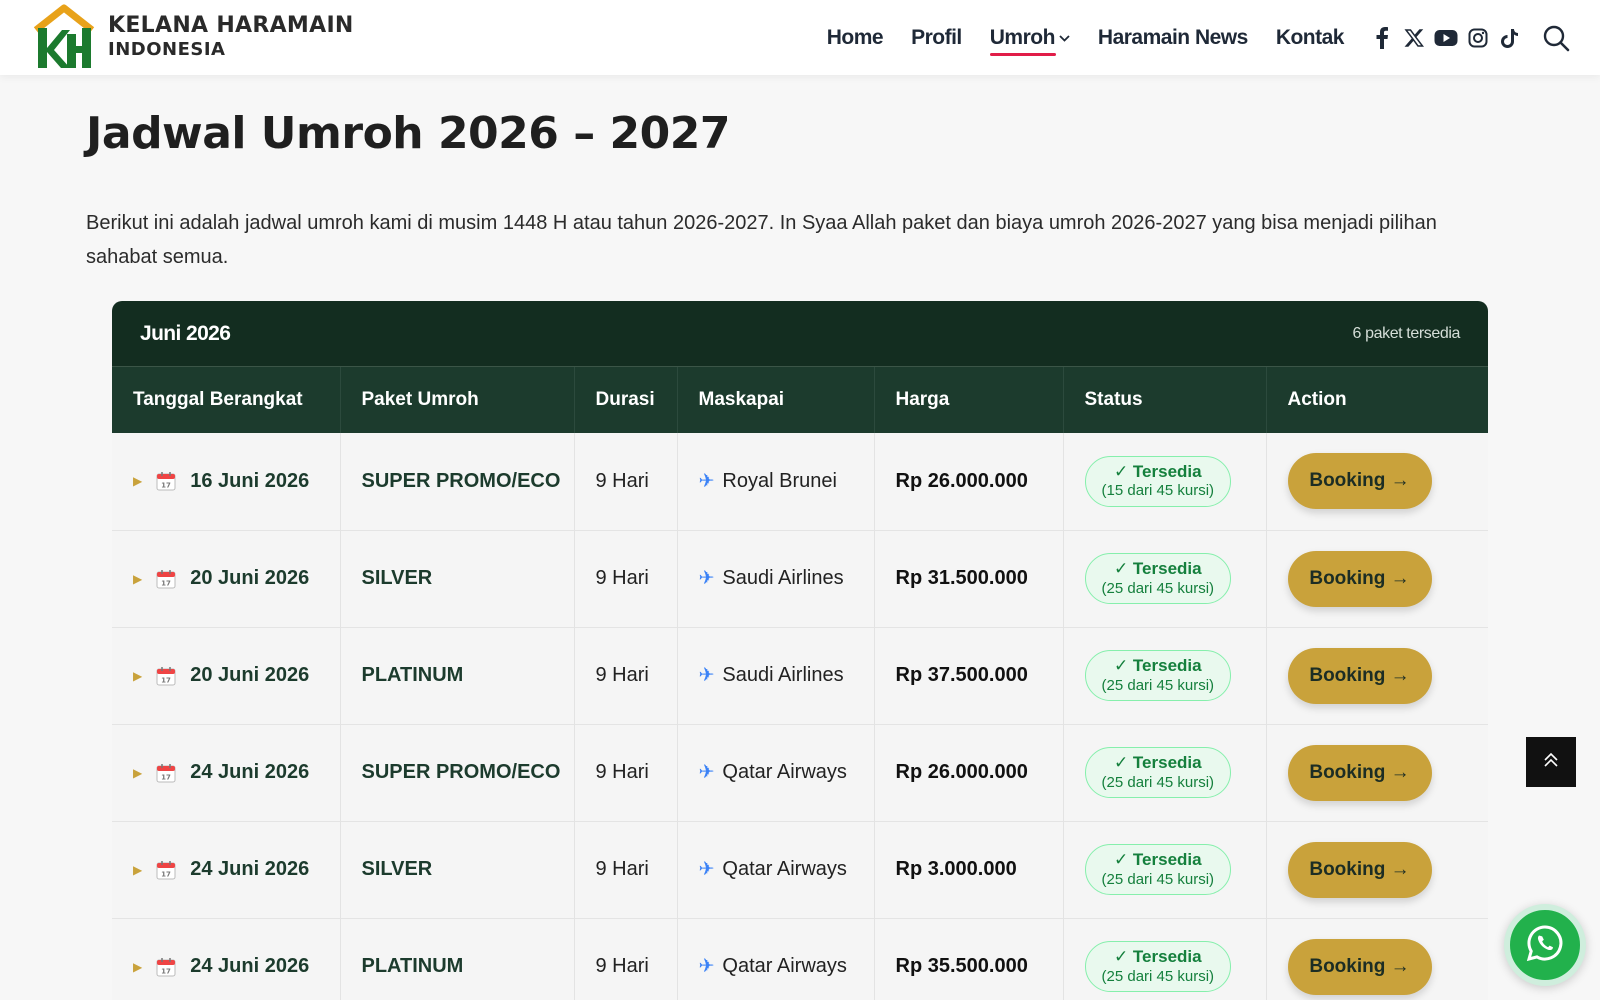  I want to click on nav-profil: Profil, so click(936, 38).